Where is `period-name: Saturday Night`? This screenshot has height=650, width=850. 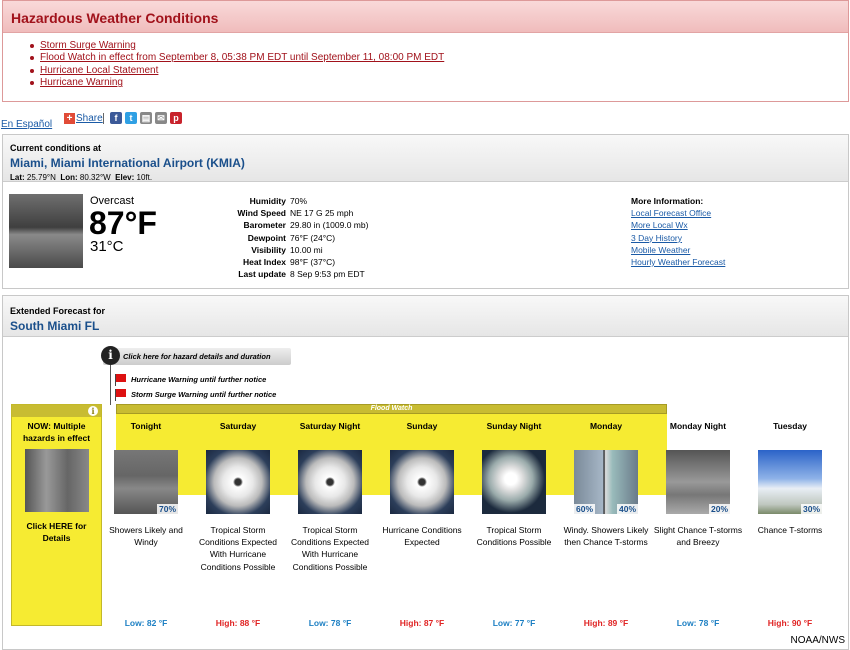
period-name: Saturday Night is located at coordinates (330, 426).